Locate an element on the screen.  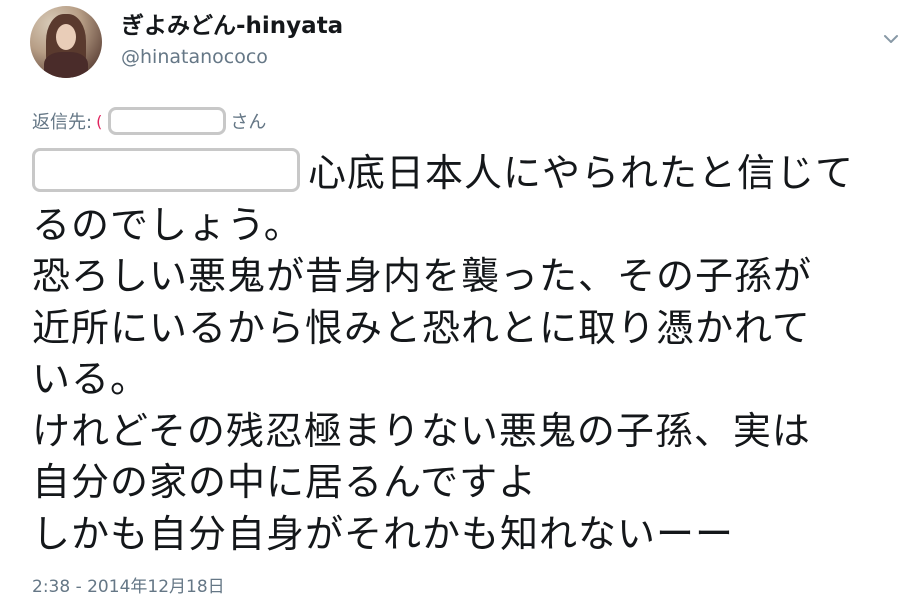
tweet-line: 自分の家の中に居るんですよ is located at coordinates (285, 482).